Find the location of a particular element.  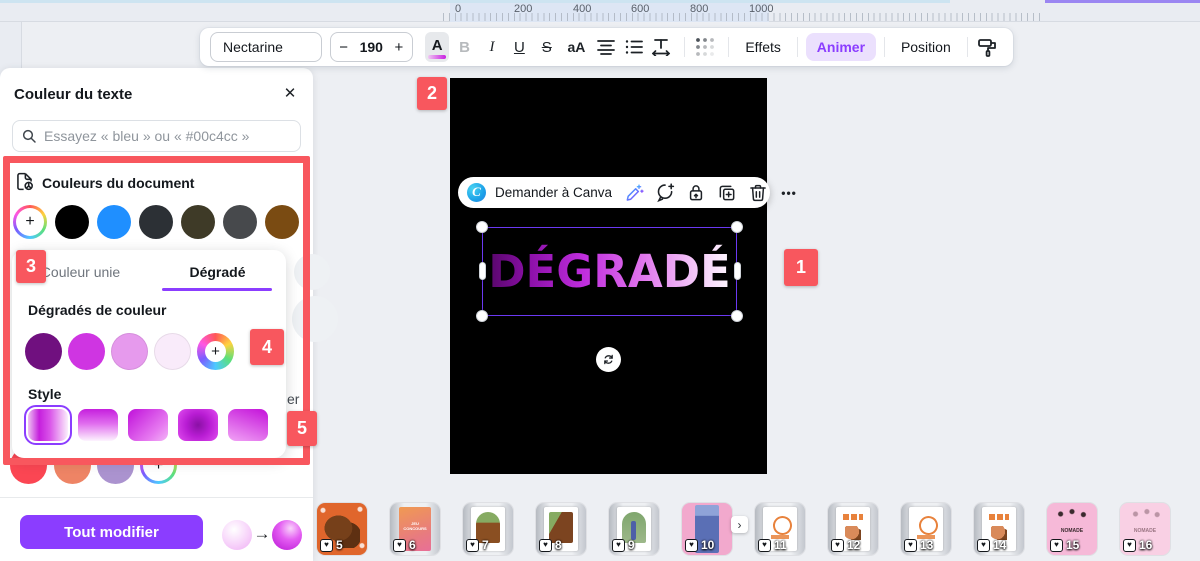

text-case-button: aA is located at coordinates (576, 47).